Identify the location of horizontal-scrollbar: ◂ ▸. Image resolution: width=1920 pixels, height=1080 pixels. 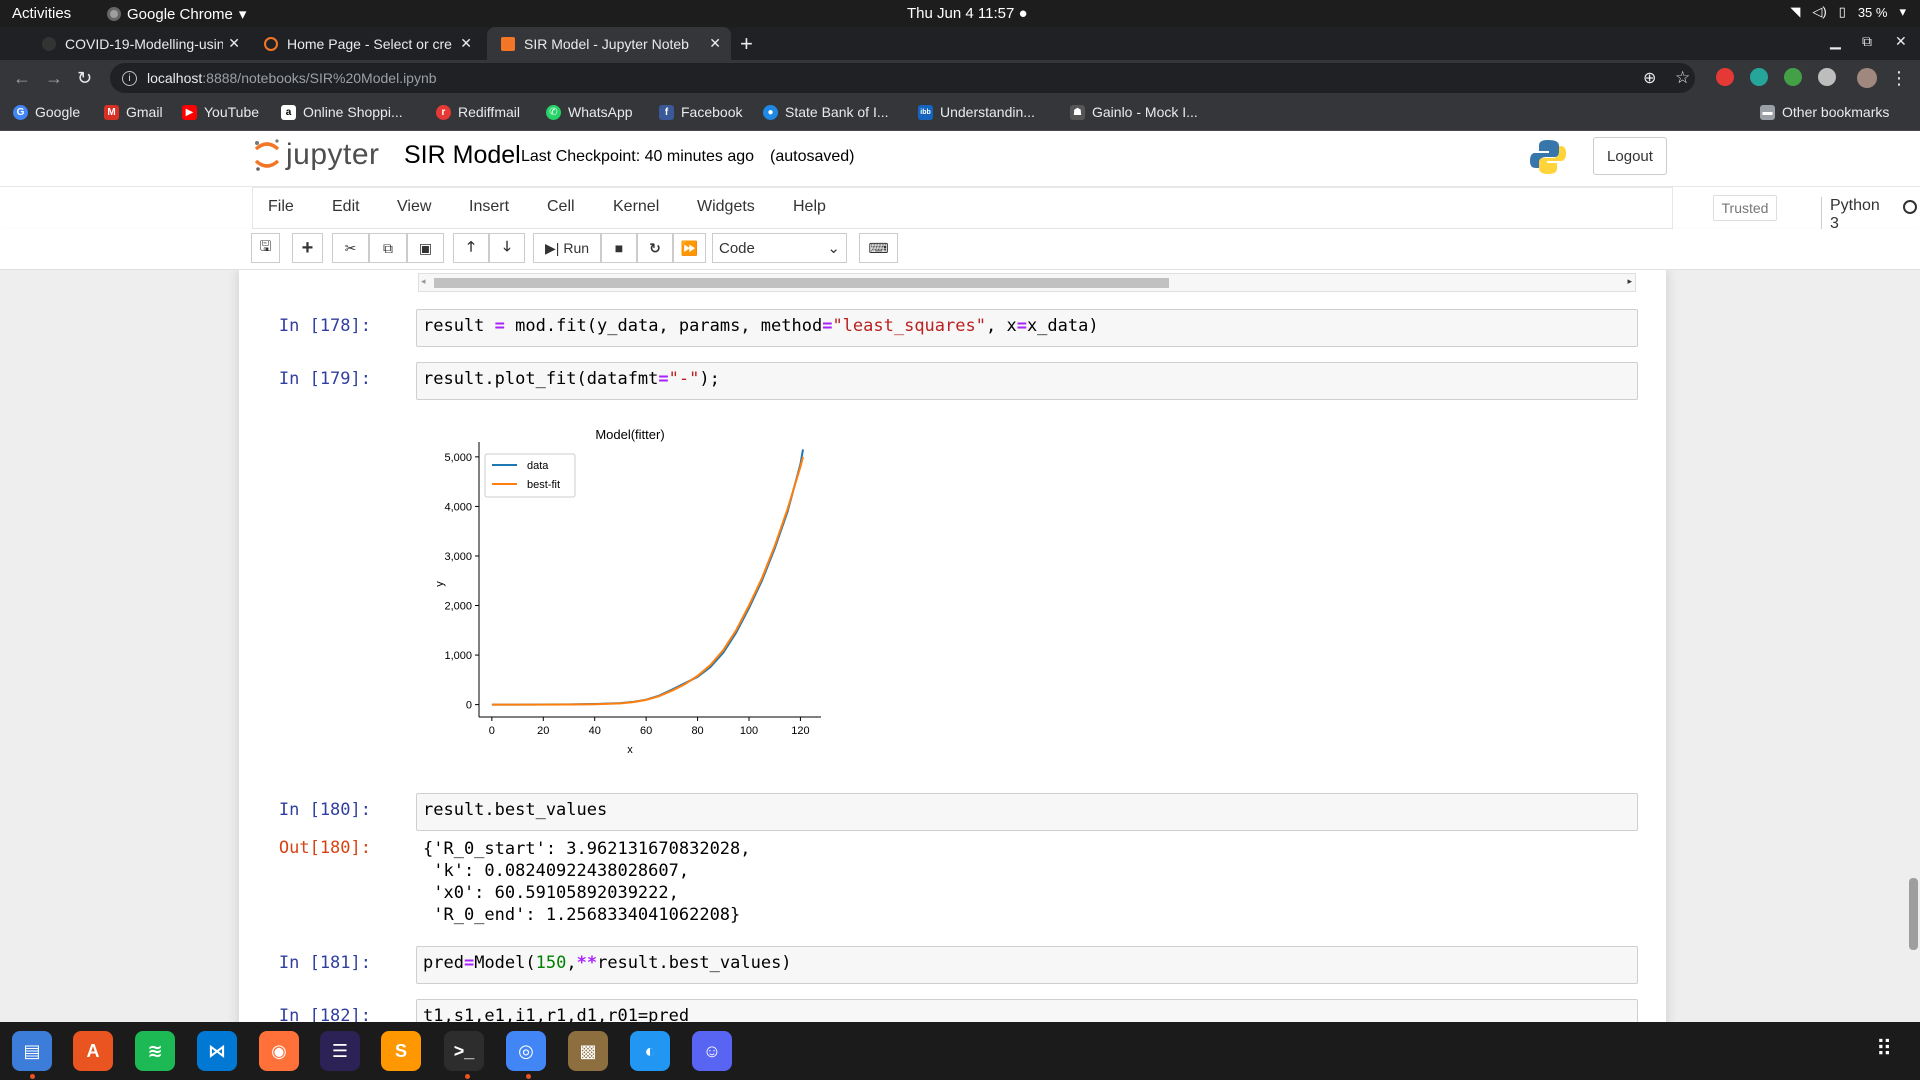
(1027, 282).